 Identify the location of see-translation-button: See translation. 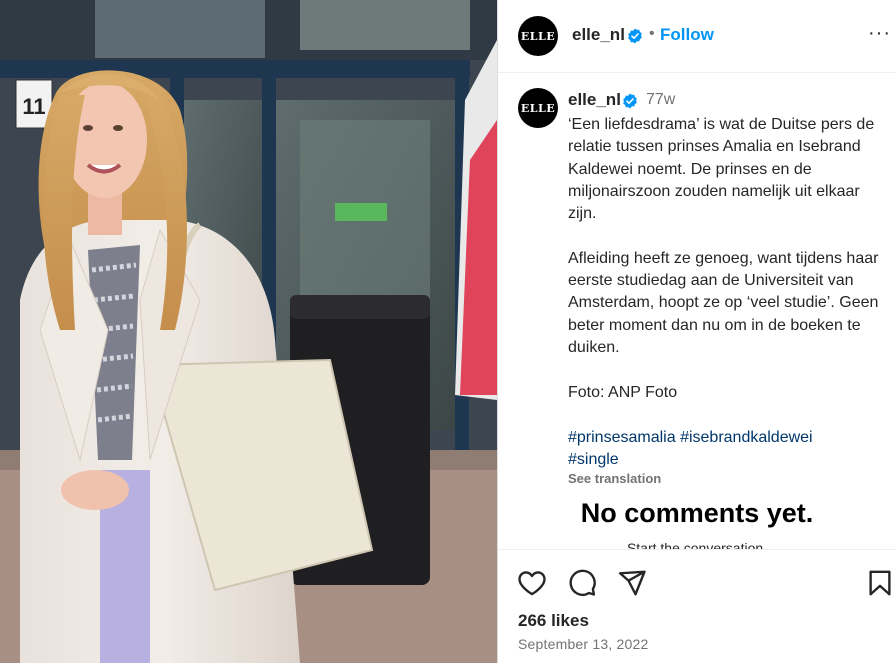
(614, 478).